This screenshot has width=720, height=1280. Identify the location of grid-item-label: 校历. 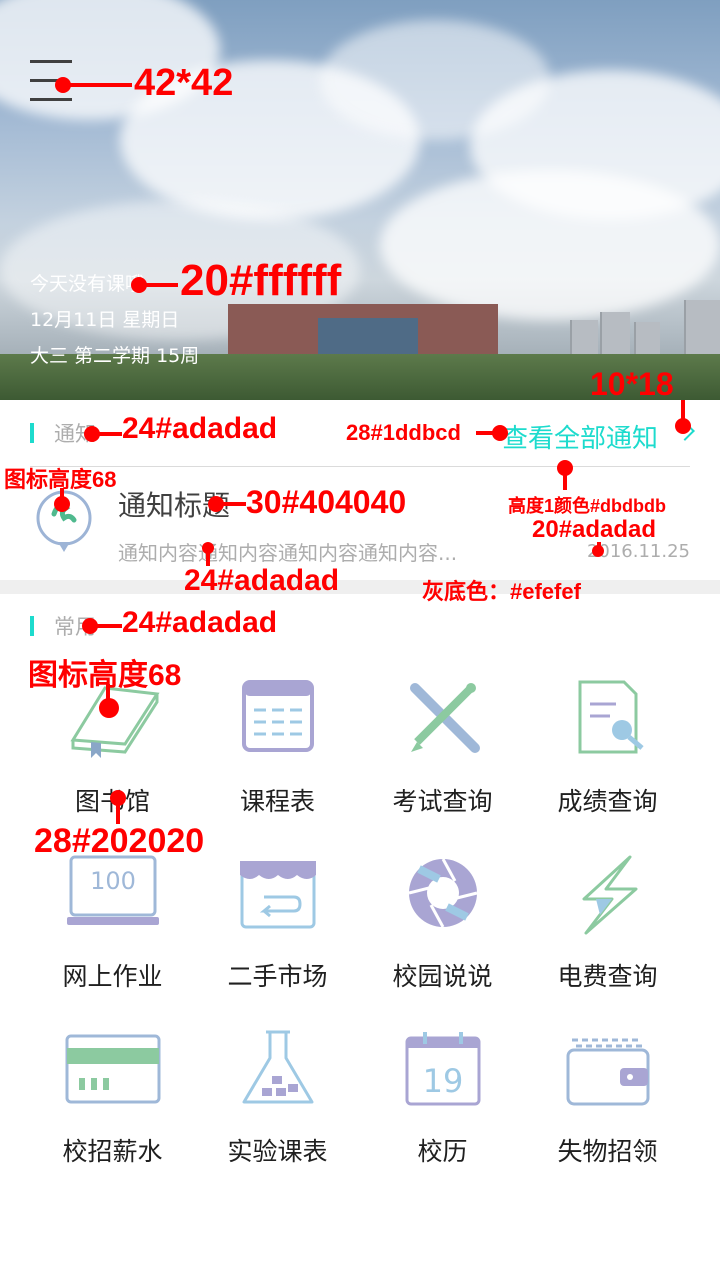
(442, 1151).